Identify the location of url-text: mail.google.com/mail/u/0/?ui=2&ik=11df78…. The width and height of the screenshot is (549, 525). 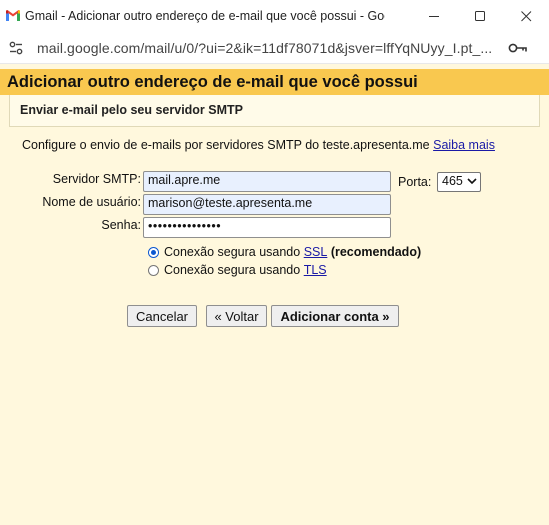
(264, 48).